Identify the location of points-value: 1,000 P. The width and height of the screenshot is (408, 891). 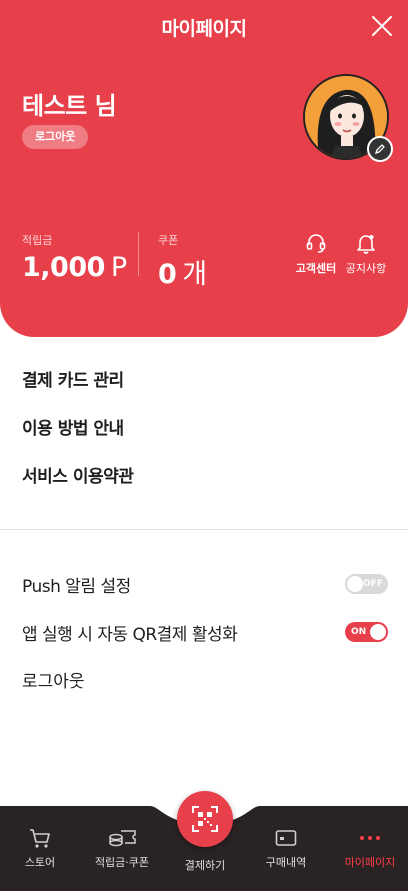
(74, 267).